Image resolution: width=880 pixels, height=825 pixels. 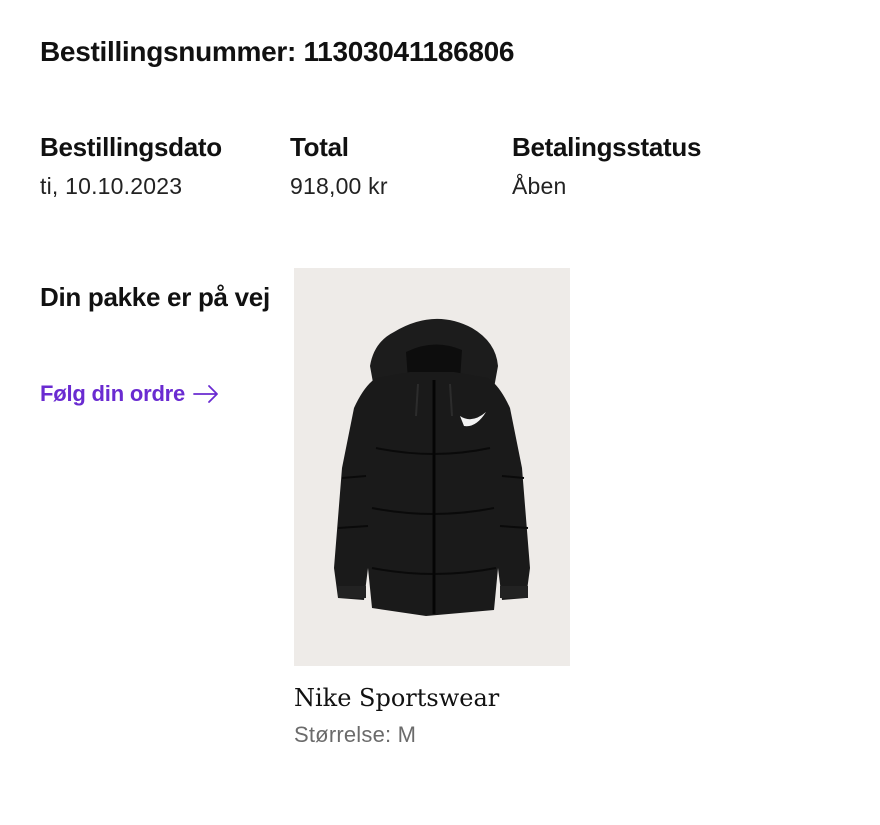 I want to click on jacket-image, so click(x=432, y=467).